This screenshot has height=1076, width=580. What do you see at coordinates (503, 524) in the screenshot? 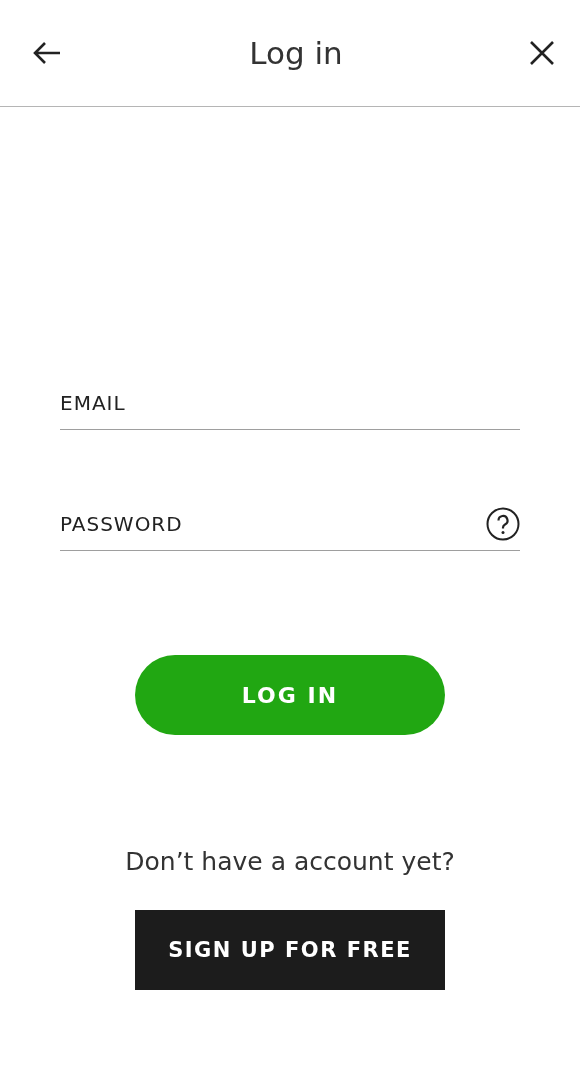
I see `help-icon` at bounding box center [503, 524].